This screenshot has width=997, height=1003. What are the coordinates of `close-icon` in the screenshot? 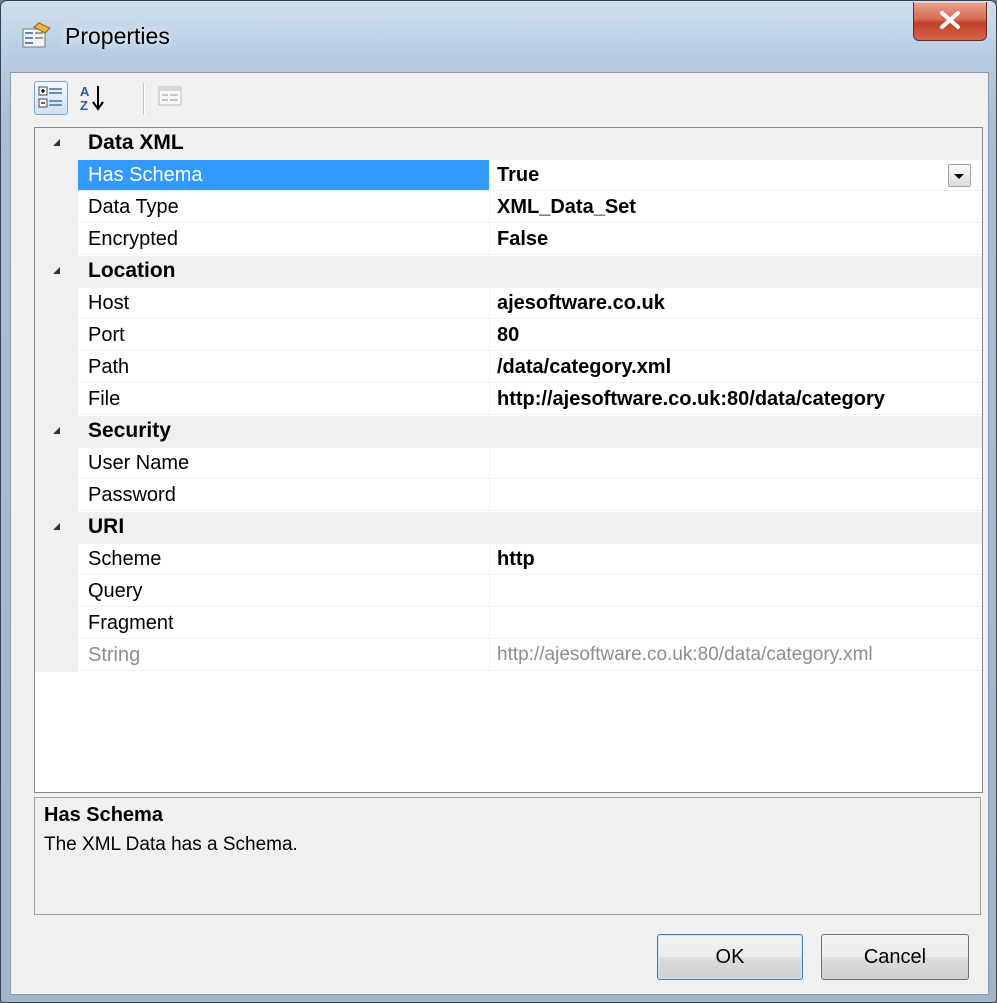 It's located at (950, 20).